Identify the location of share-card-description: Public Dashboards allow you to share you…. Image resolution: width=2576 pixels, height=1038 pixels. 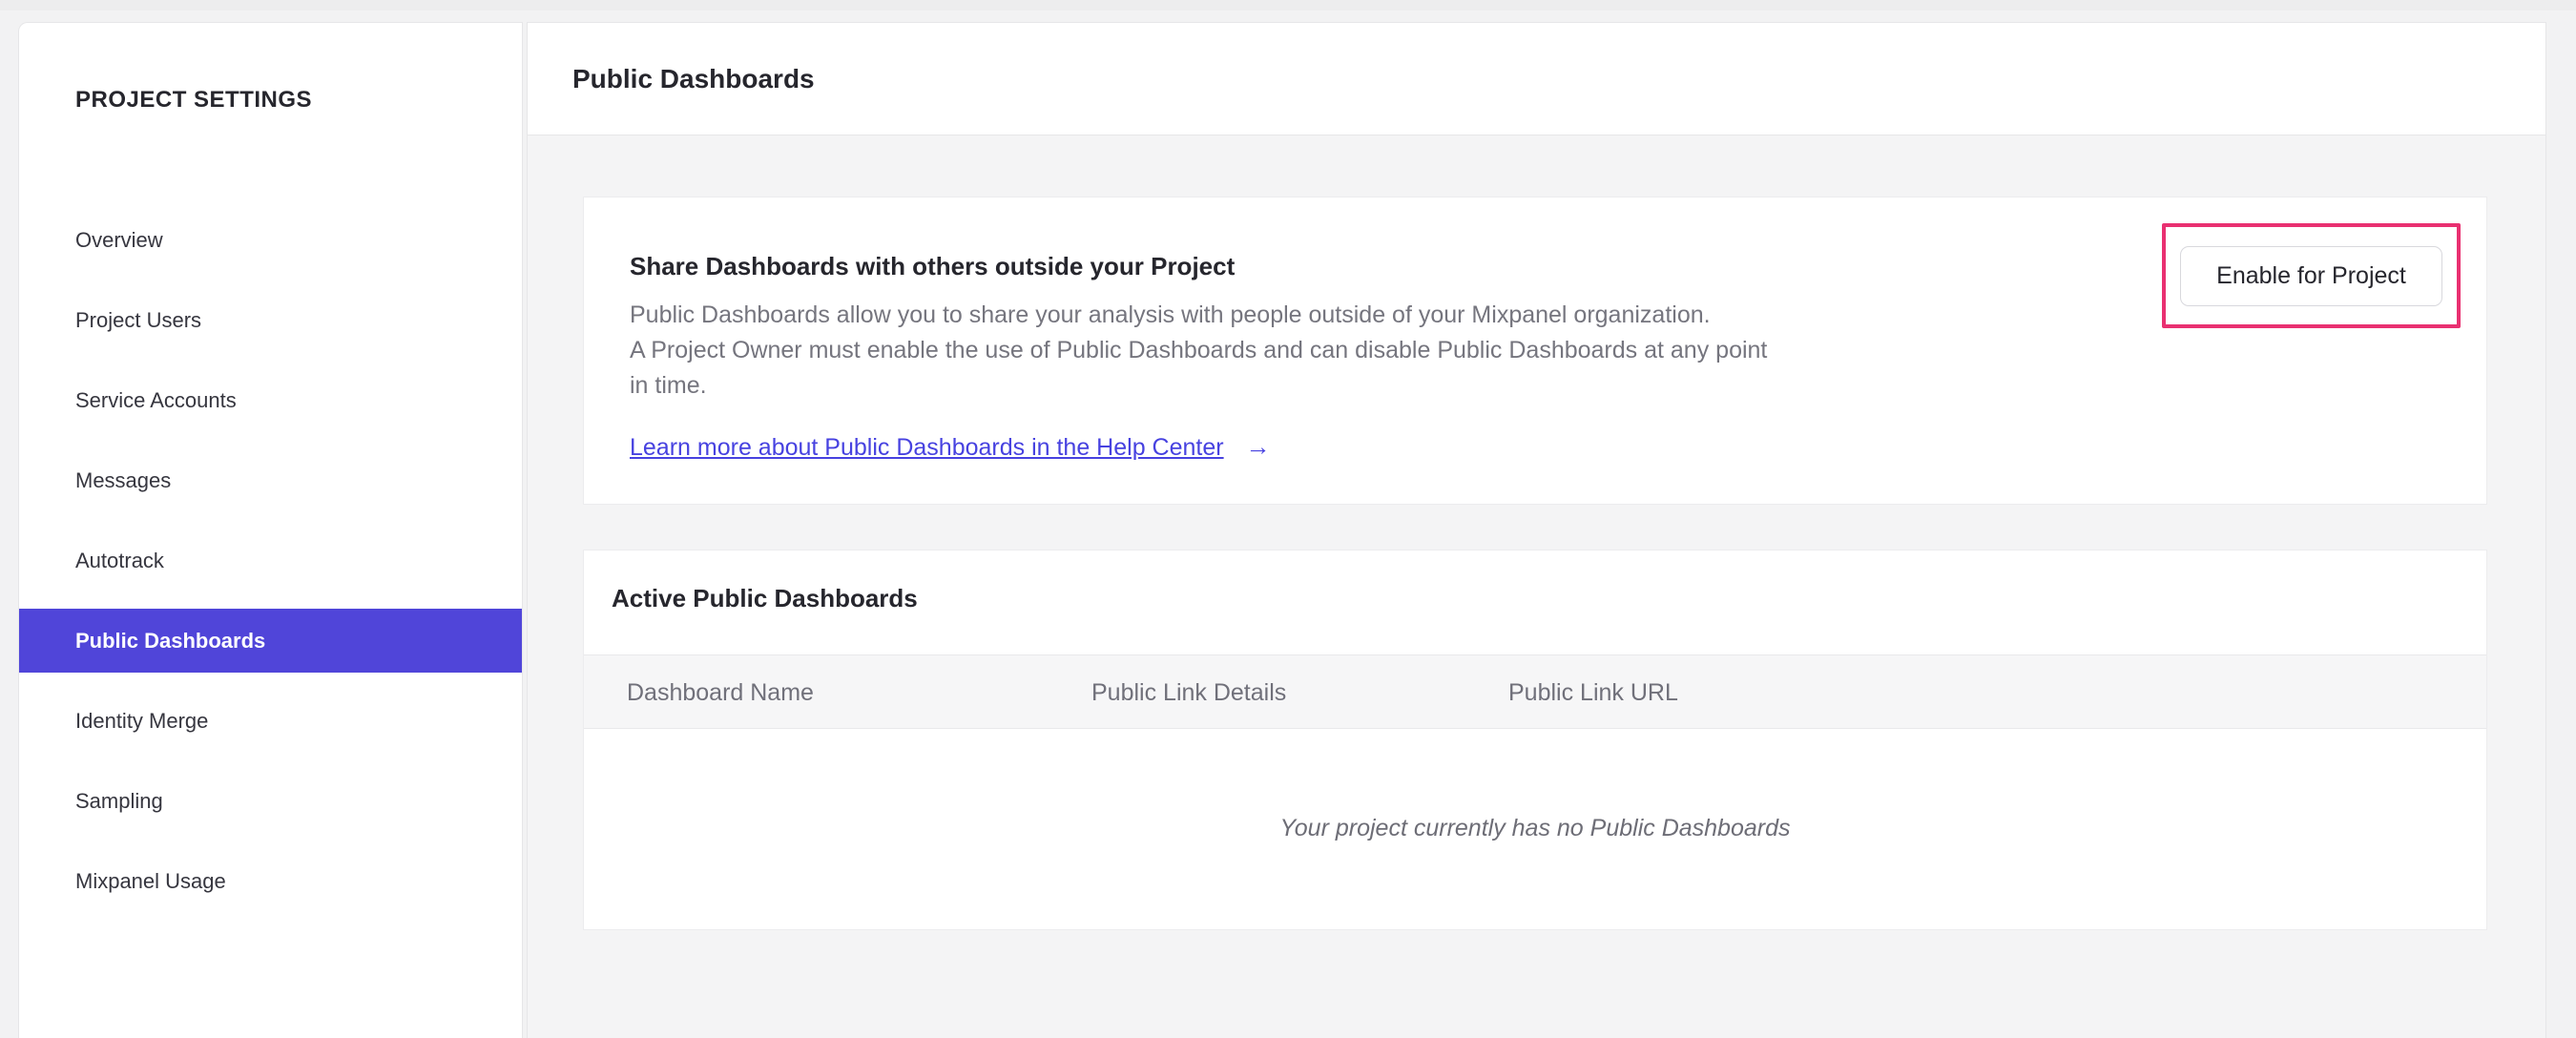
(1198, 351).